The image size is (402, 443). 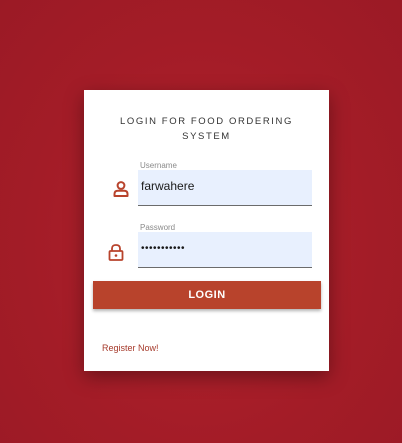 What do you see at coordinates (116, 252) in the screenshot?
I see `lock-icon` at bounding box center [116, 252].